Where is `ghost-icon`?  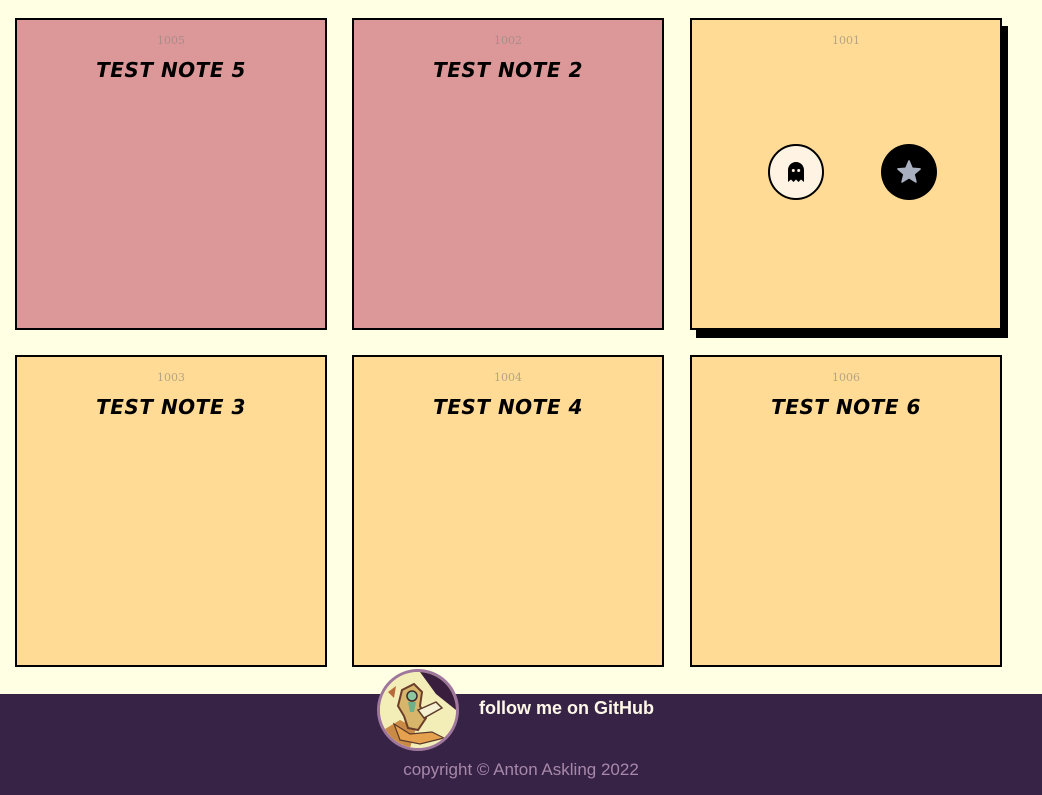
ghost-icon is located at coordinates (796, 172).